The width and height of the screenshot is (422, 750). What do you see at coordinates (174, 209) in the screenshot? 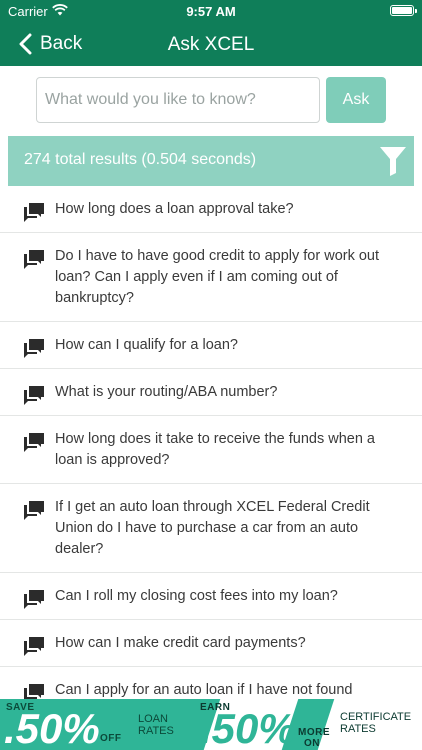
I see `question-text: How long does a loan approval take?` at bounding box center [174, 209].